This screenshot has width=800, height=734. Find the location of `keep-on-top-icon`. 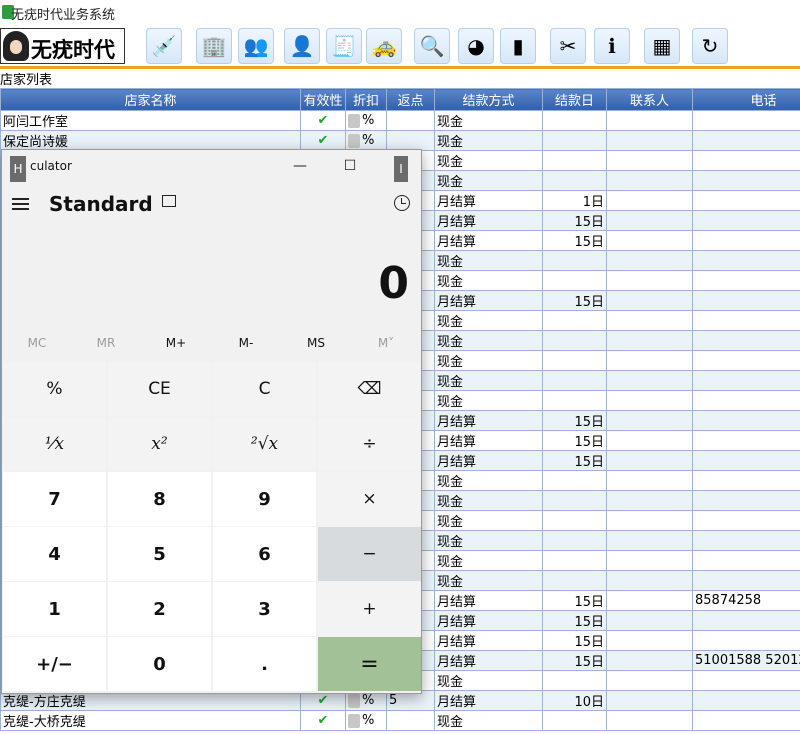

keep-on-top-icon is located at coordinates (169, 201).